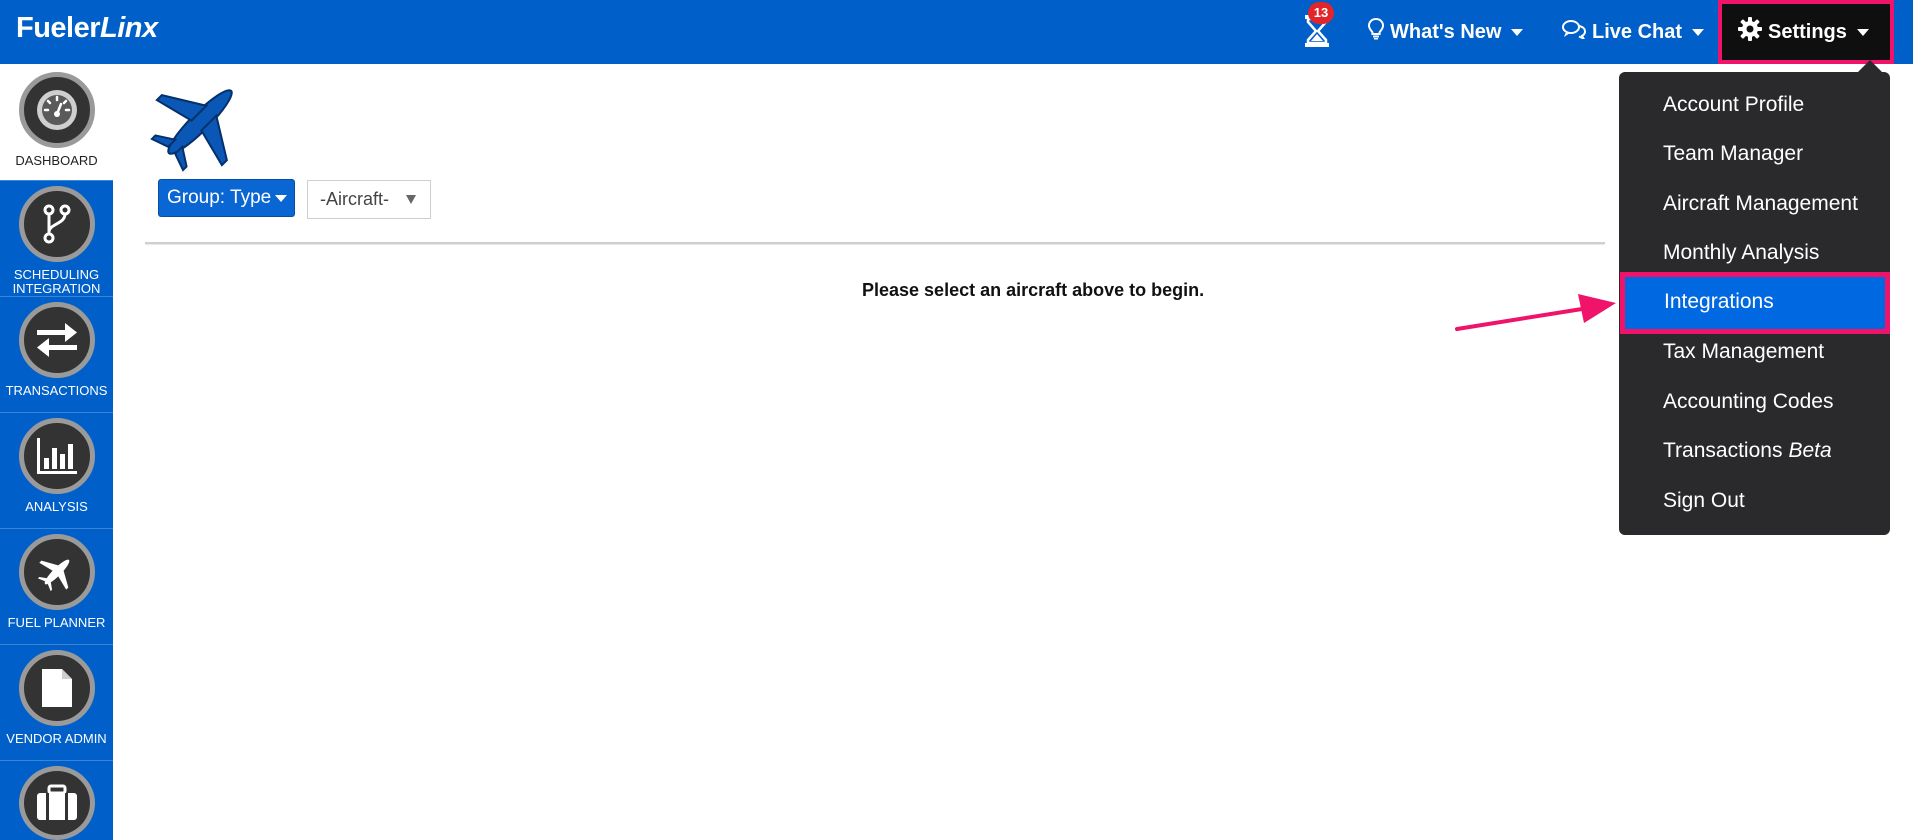 The width and height of the screenshot is (1913, 840). I want to click on sidebar-item-transactions: TRANSACTIONS, so click(56, 358).